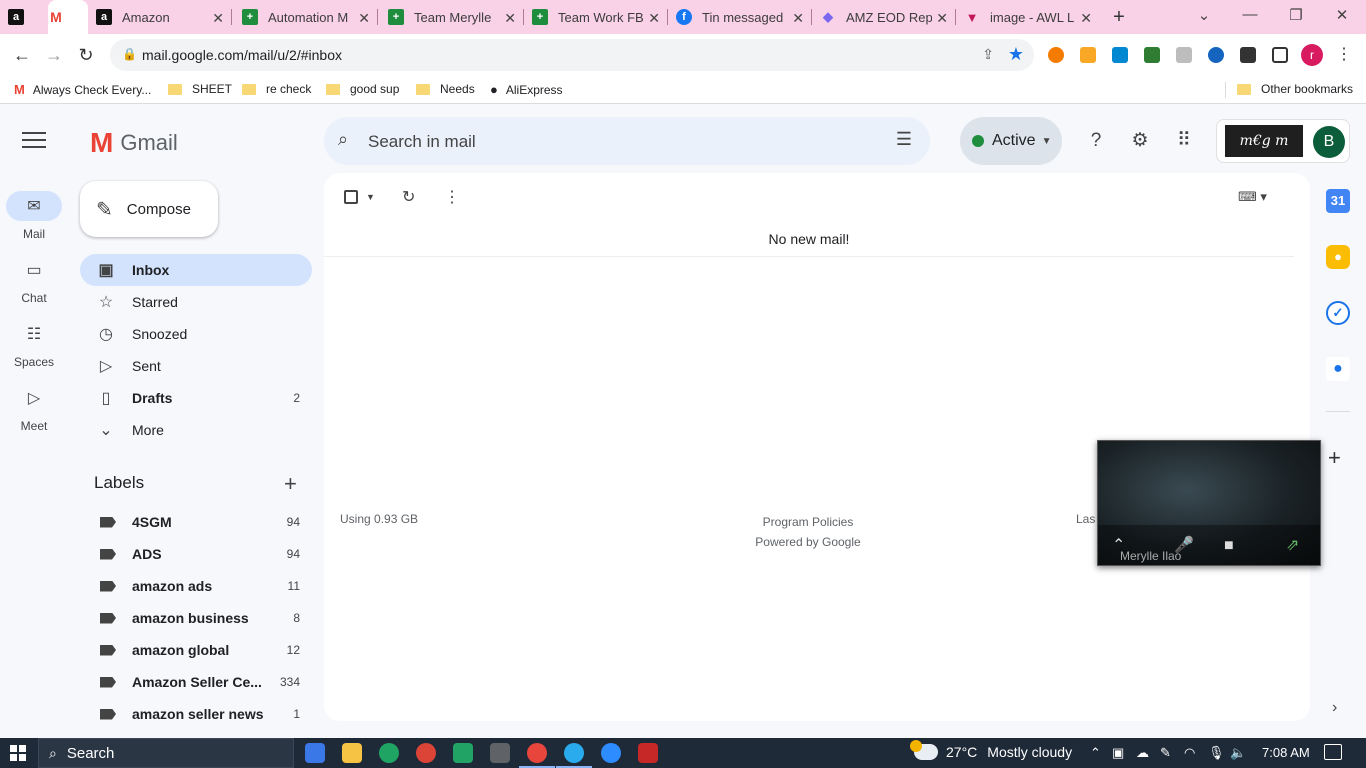 The image size is (1366, 768). What do you see at coordinates (34, 408) in the screenshot?
I see `rail-meet: ▷ Meet` at bounding box center [34, 408].